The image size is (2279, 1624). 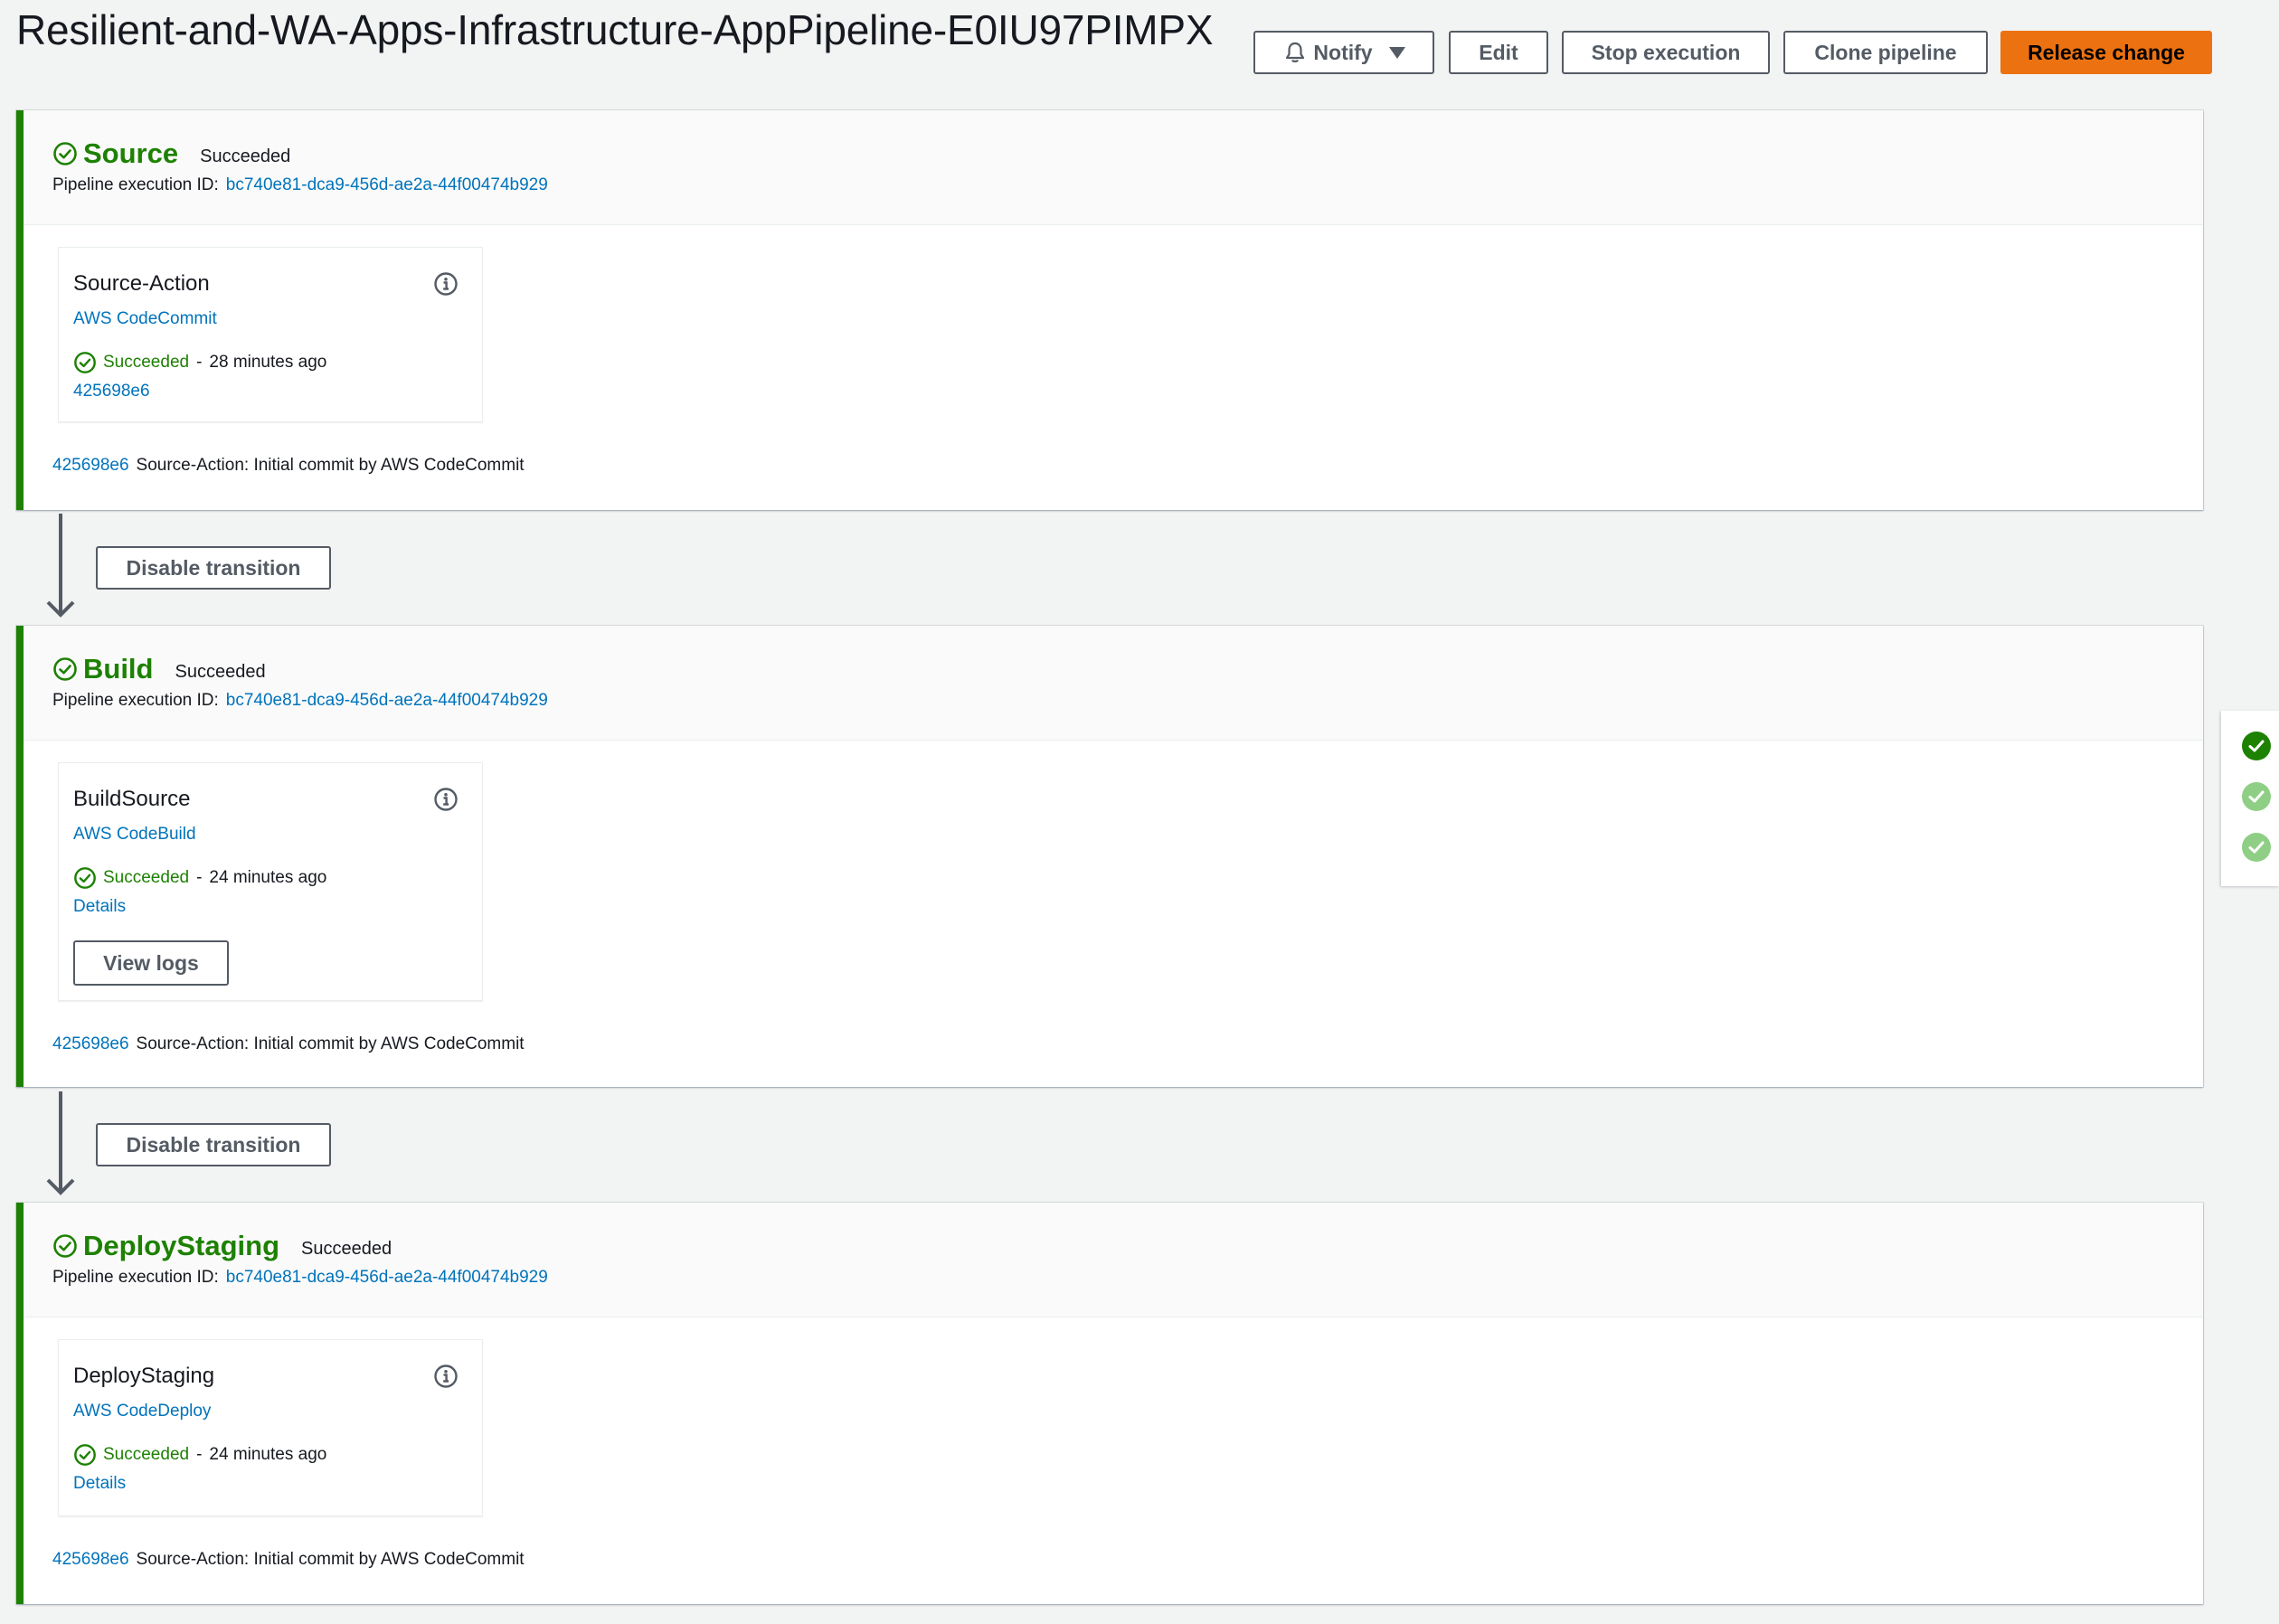 What do you see at coordinates (131, 153) in the screenshot?
I see `stage-name: Source` at bounding box center [131, 153].